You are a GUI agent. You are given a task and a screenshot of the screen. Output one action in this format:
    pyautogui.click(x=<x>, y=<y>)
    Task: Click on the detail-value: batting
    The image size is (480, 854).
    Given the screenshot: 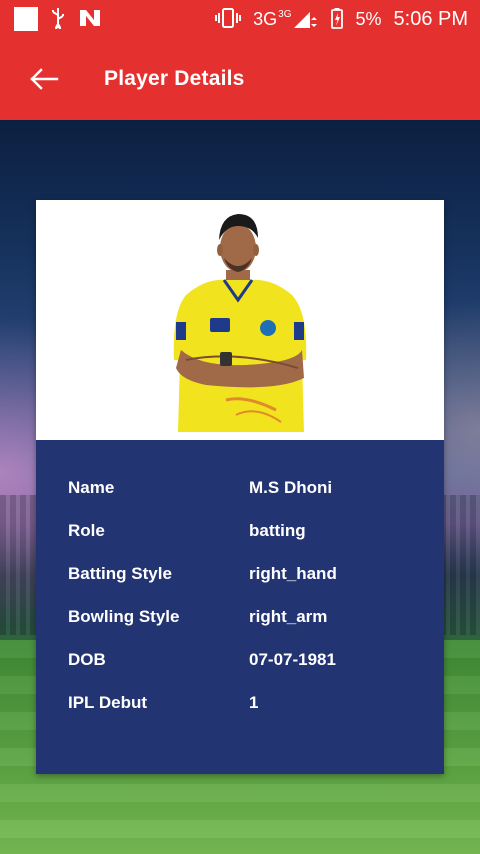 What is the action you would take?
    pyautogui.click(x=277, y=530)
    